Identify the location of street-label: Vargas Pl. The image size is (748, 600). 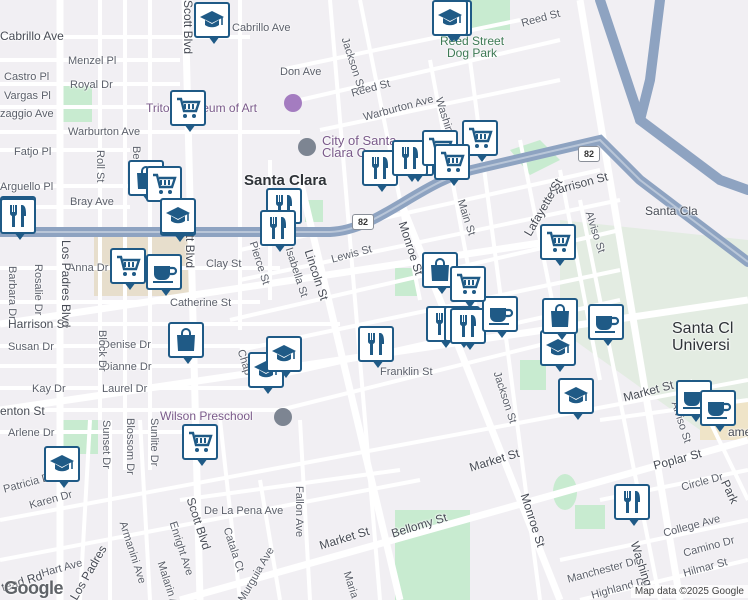
(27, 96).